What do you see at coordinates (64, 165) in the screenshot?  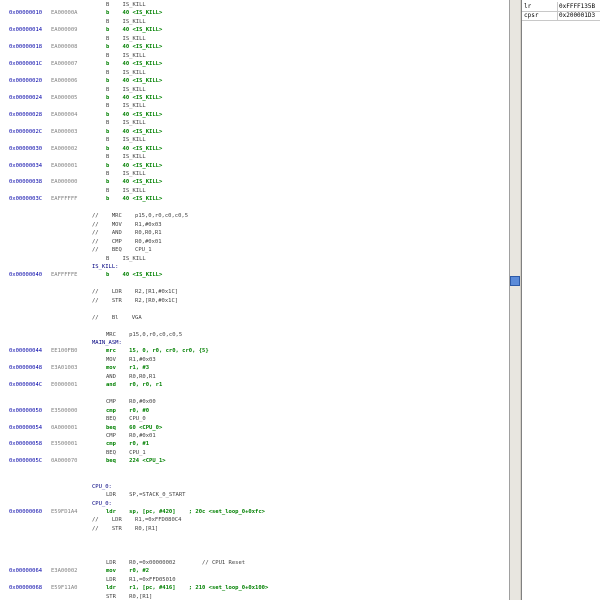 I see `line-opcode: EA000001` at bounding box center [64, 165].